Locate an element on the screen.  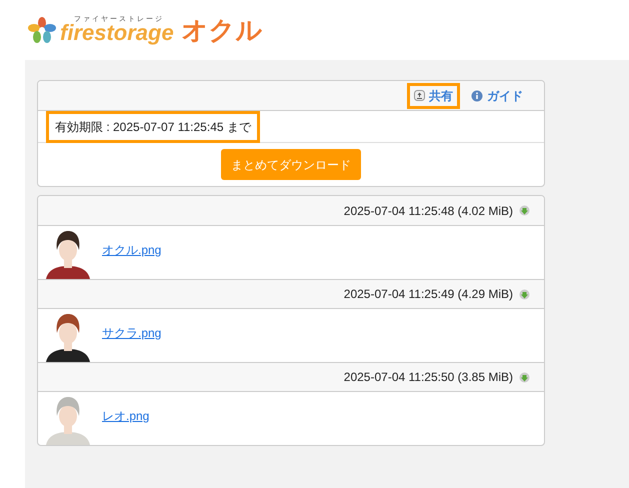
expiry-text: 有効期限 : 2025-07-07 11:25:45 まで is located at coordinates (153, 126).